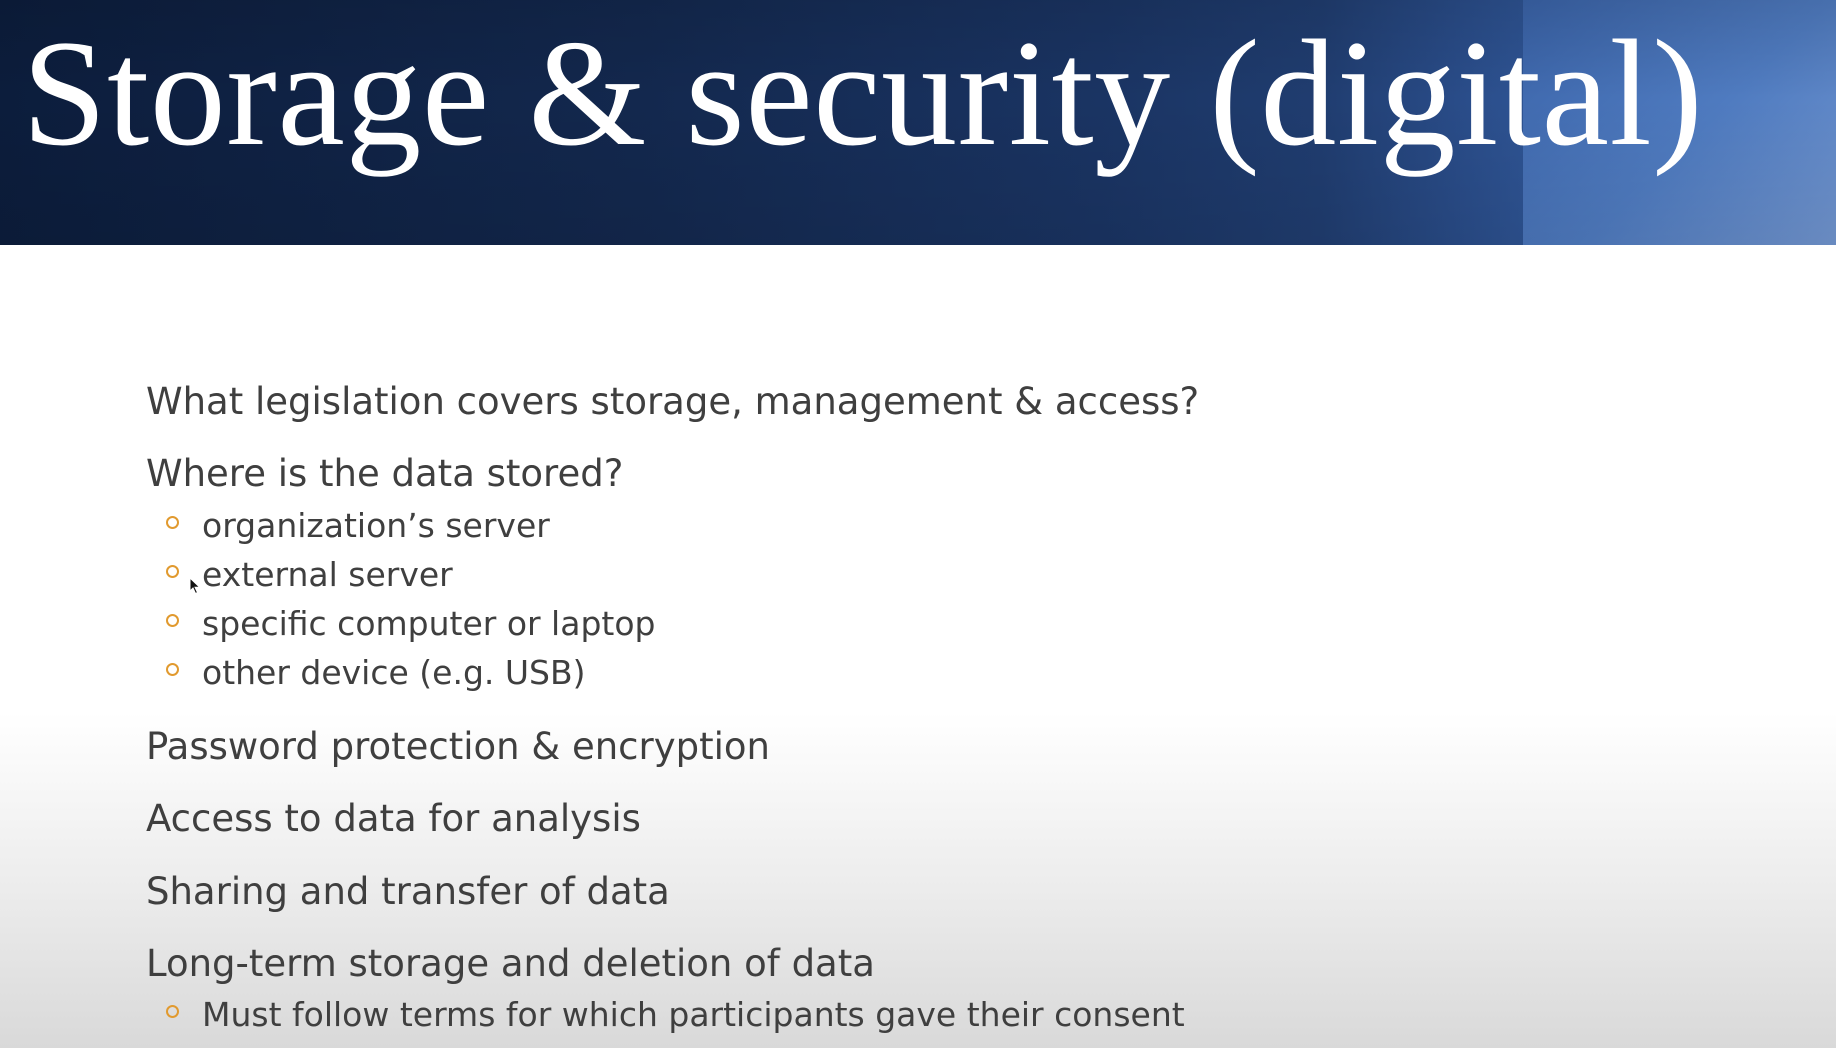 The height and width of the screenshot is (1048, 1836). I want to click on sub-bullet-text: organization’s server, so click(376, 525).